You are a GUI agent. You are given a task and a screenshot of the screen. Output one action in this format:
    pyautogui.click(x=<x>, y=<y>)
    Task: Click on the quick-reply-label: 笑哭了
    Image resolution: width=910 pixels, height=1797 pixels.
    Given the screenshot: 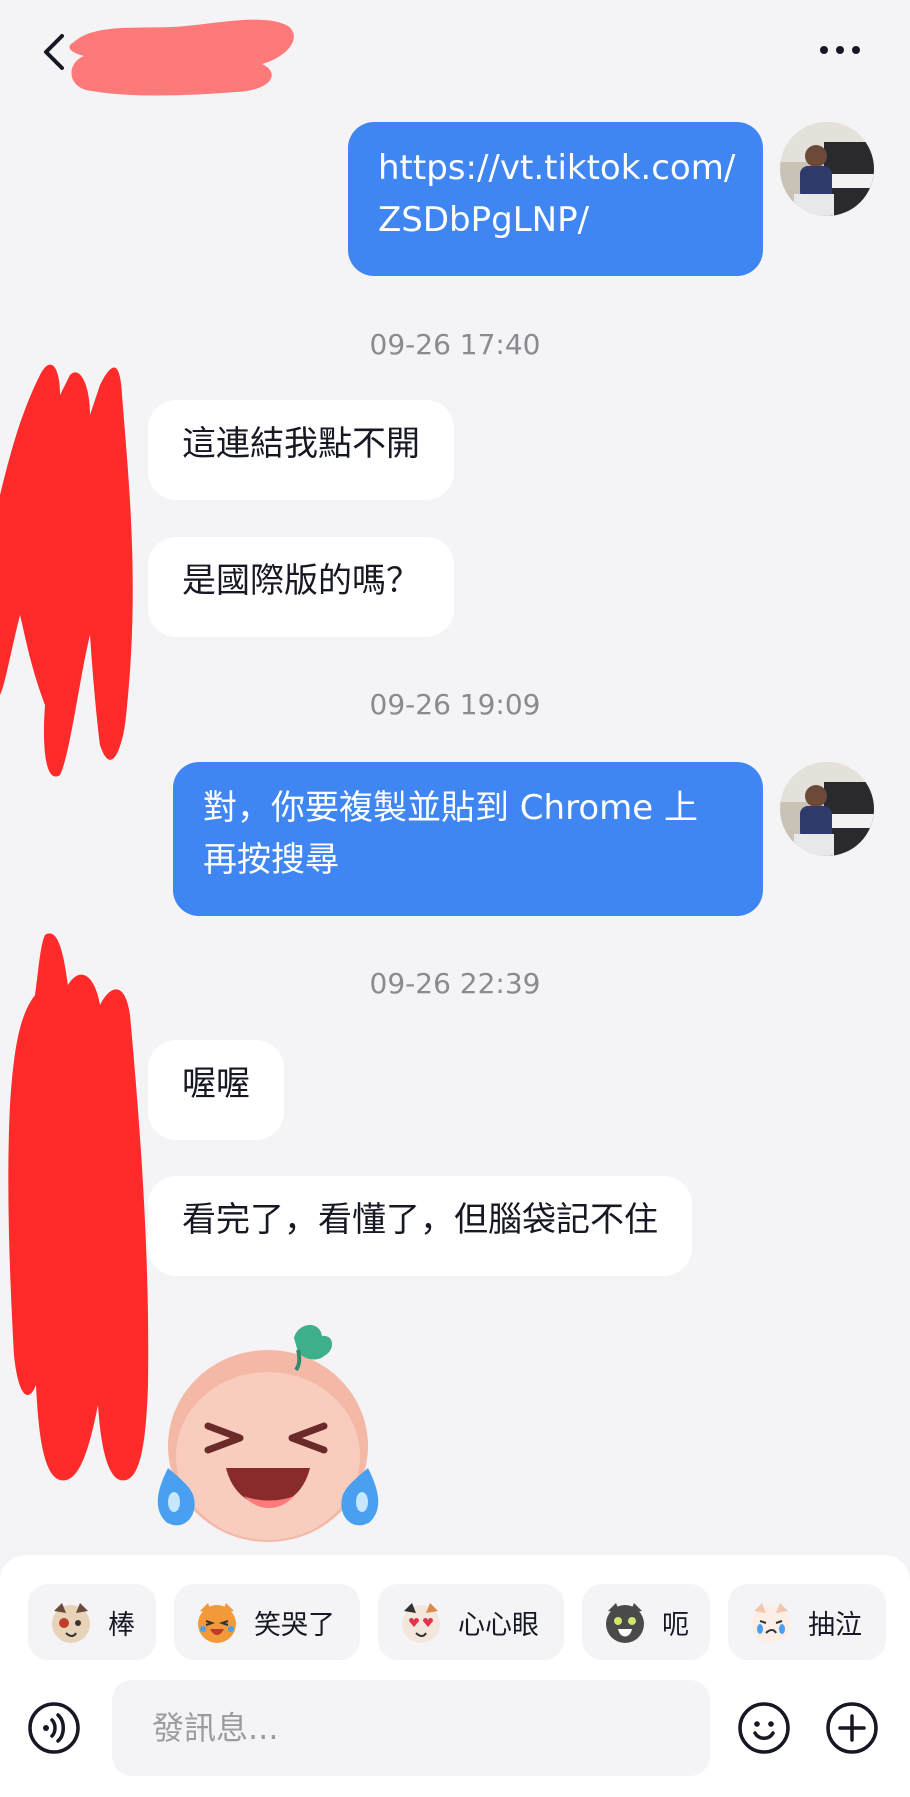 What is the action you would take?
    pyautogui.click(x=294, y=1625)
    